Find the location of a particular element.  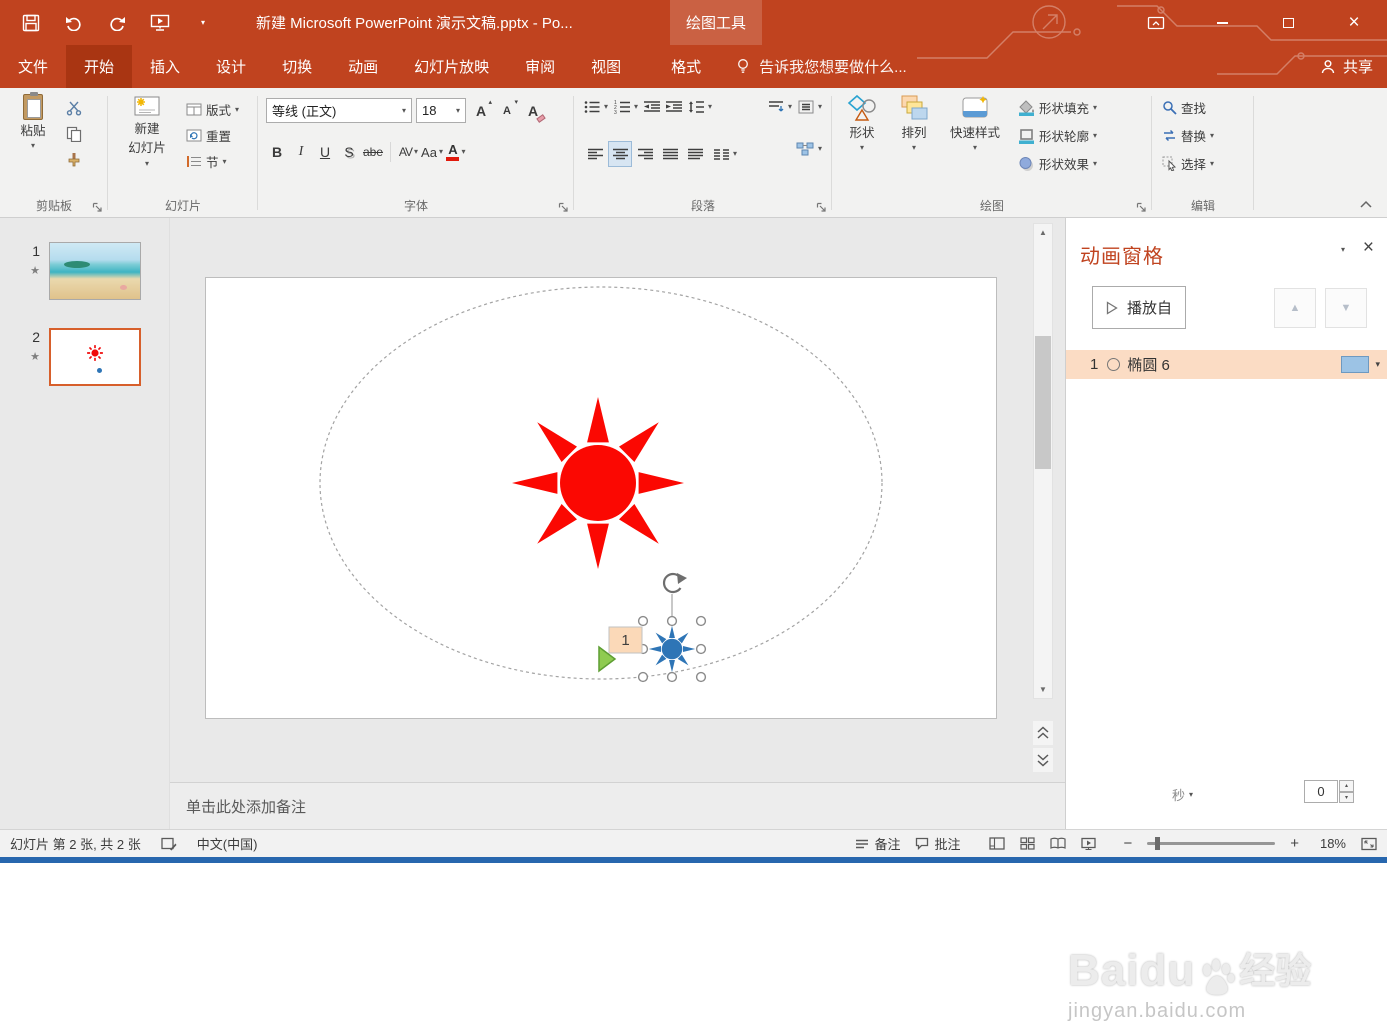

shapes-button: 形状 is located at coordinates (862, 123).